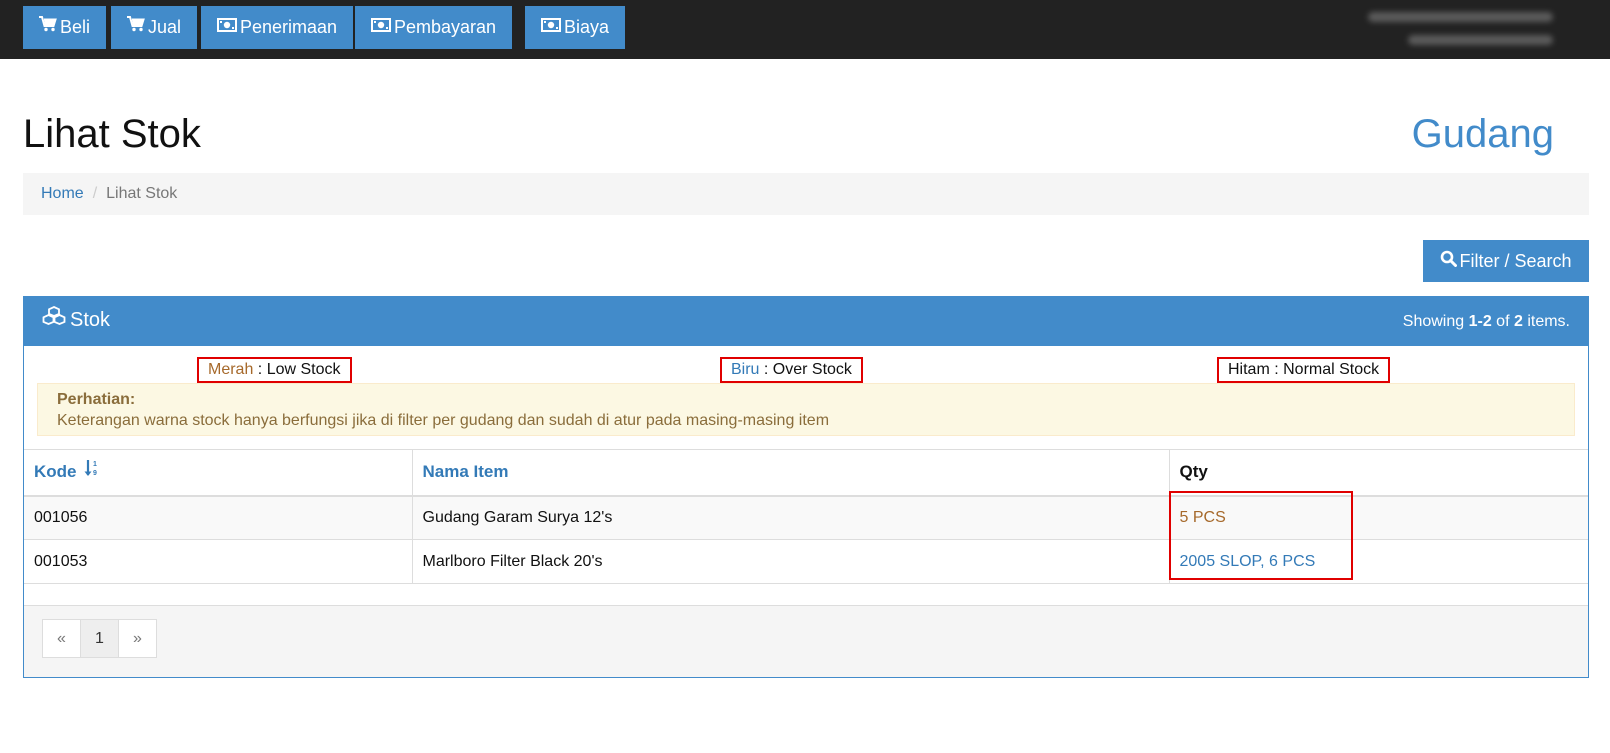 The image size is (1610, 753). What do you see at coordinates (112, 134) in the screenshot?
I see `page-title: Lihat Stok` at bounding box center [112, 134].